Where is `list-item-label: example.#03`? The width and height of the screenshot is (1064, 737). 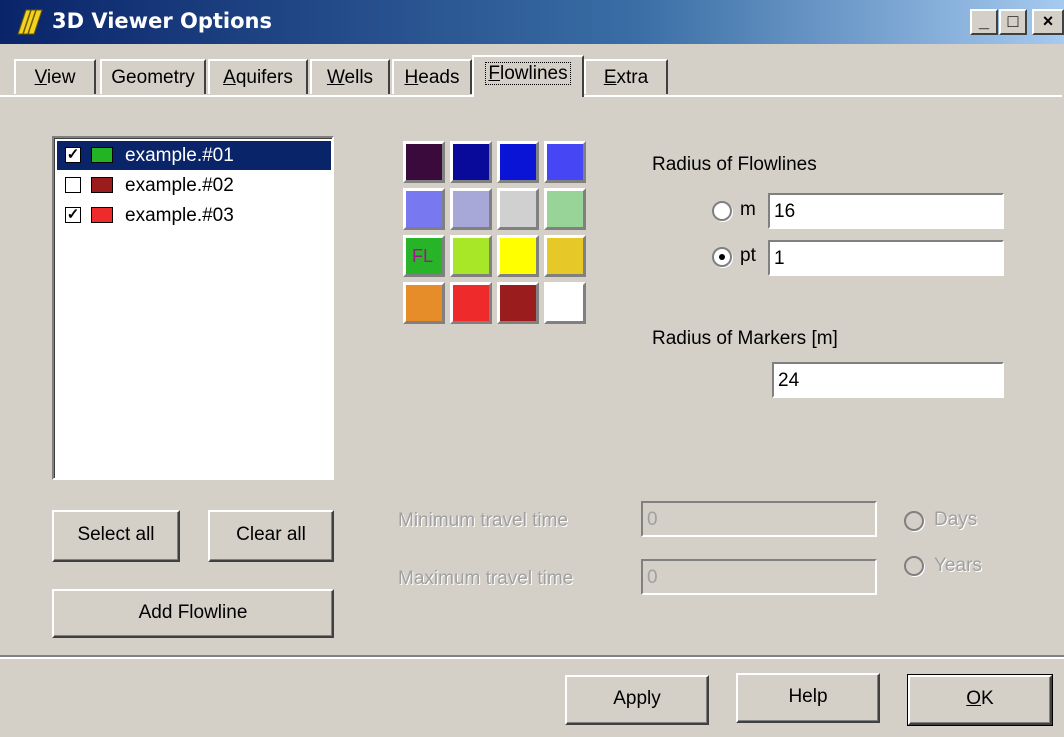 list-item-label: example.#03 is located at coordinates (179, 215).